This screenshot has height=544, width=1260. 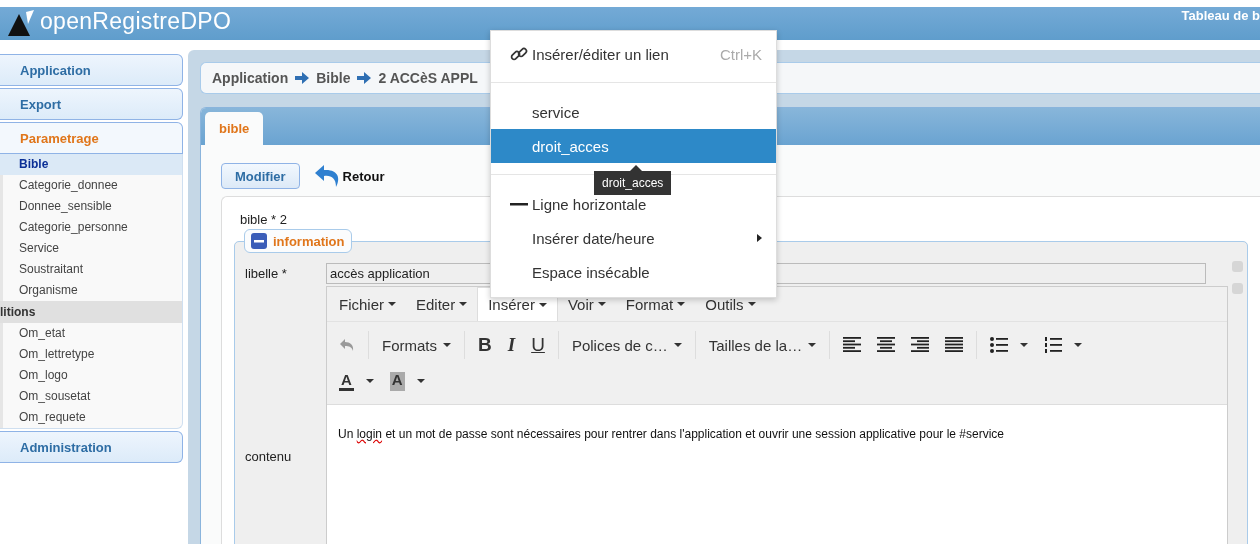 I want to click on menu-item: service, so click(x=633, y=112).